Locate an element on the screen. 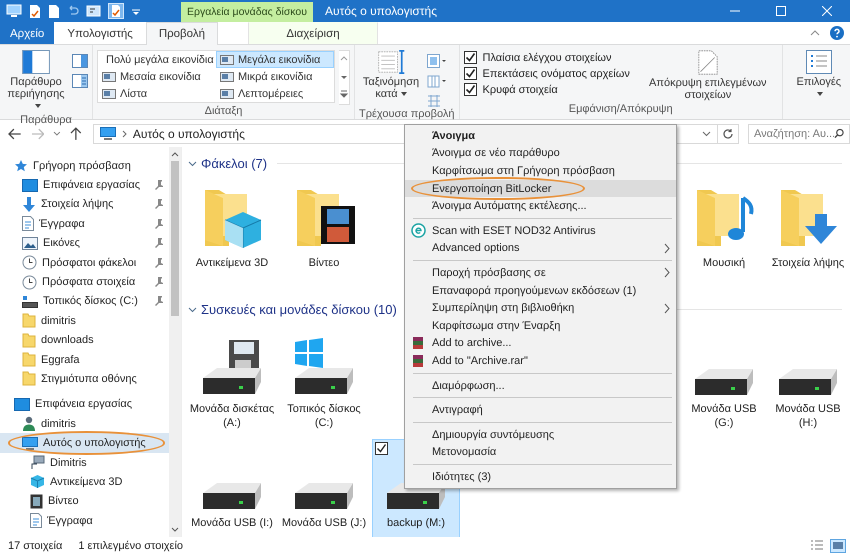 This screenshot has height=555, width=850. group-label: Εμφάνιση/Απόκρυψη is located at coordinates (621, 110).